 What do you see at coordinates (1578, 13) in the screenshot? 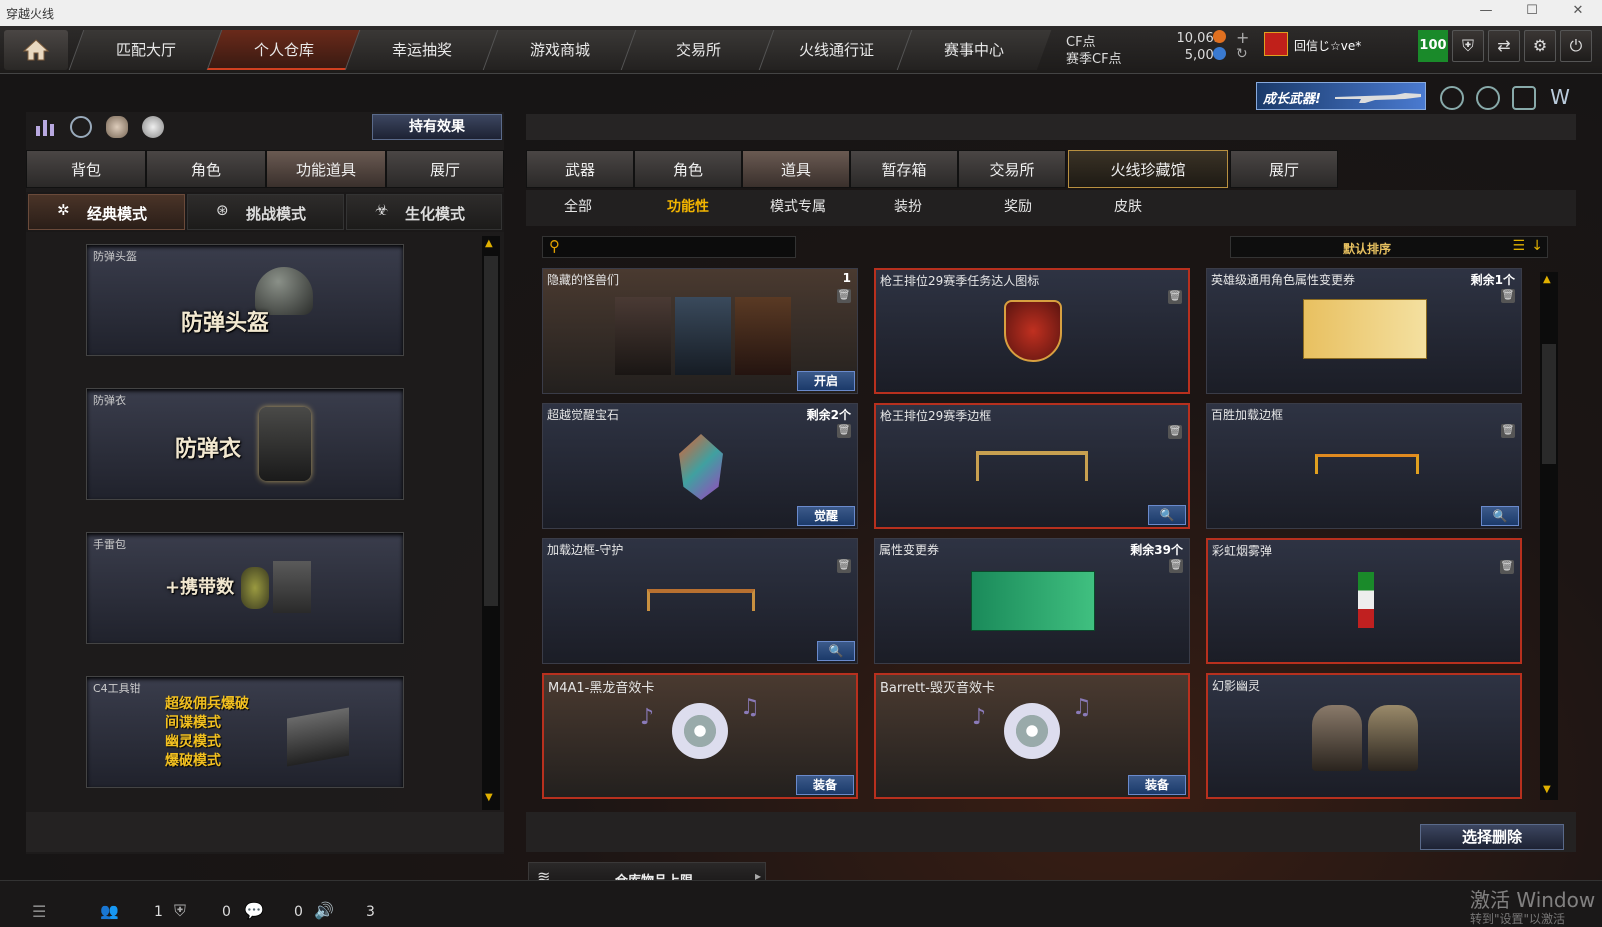
I see `close-button: ✕` at bounding box center [1578, 13].